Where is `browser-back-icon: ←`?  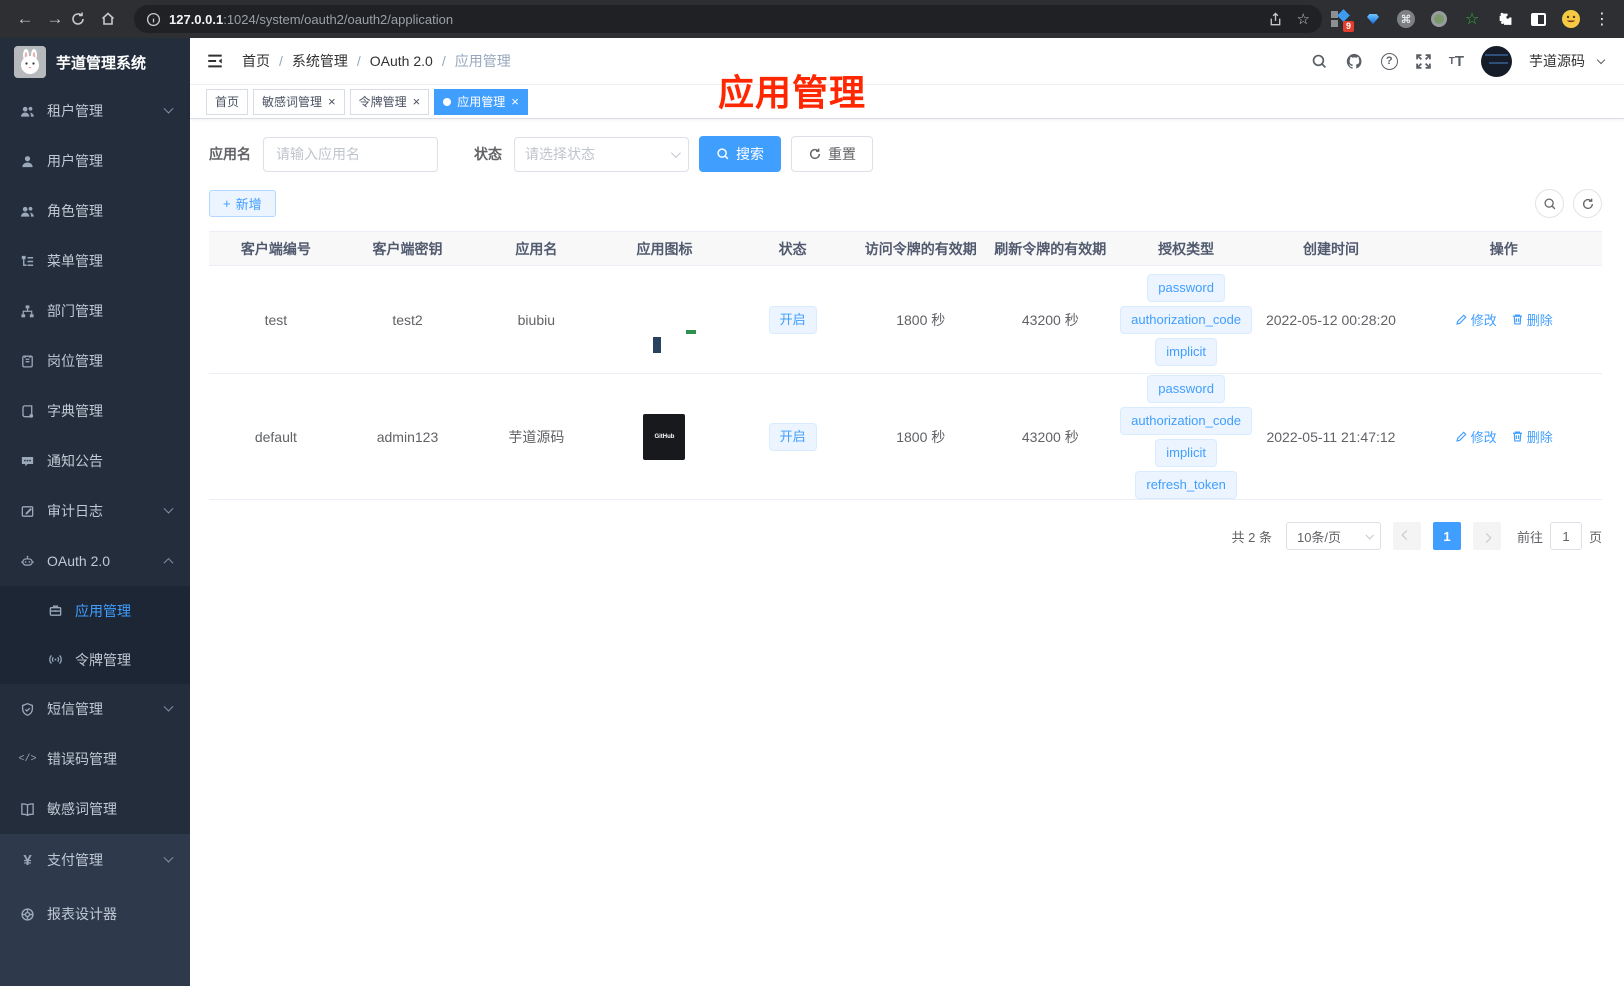
browser-back-icon: ← is located at coordinates (25, 19).